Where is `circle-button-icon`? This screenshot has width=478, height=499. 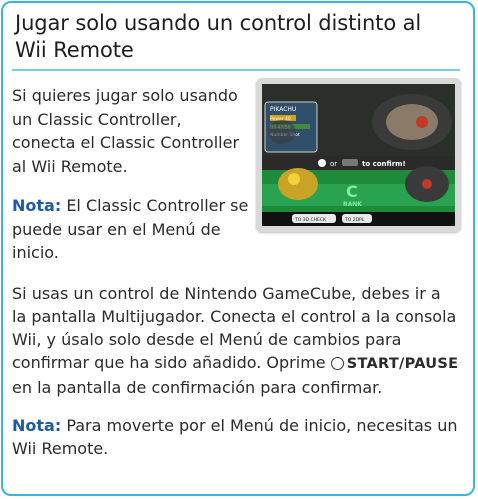
circle-button-icon is located at coordinates (337, 363).